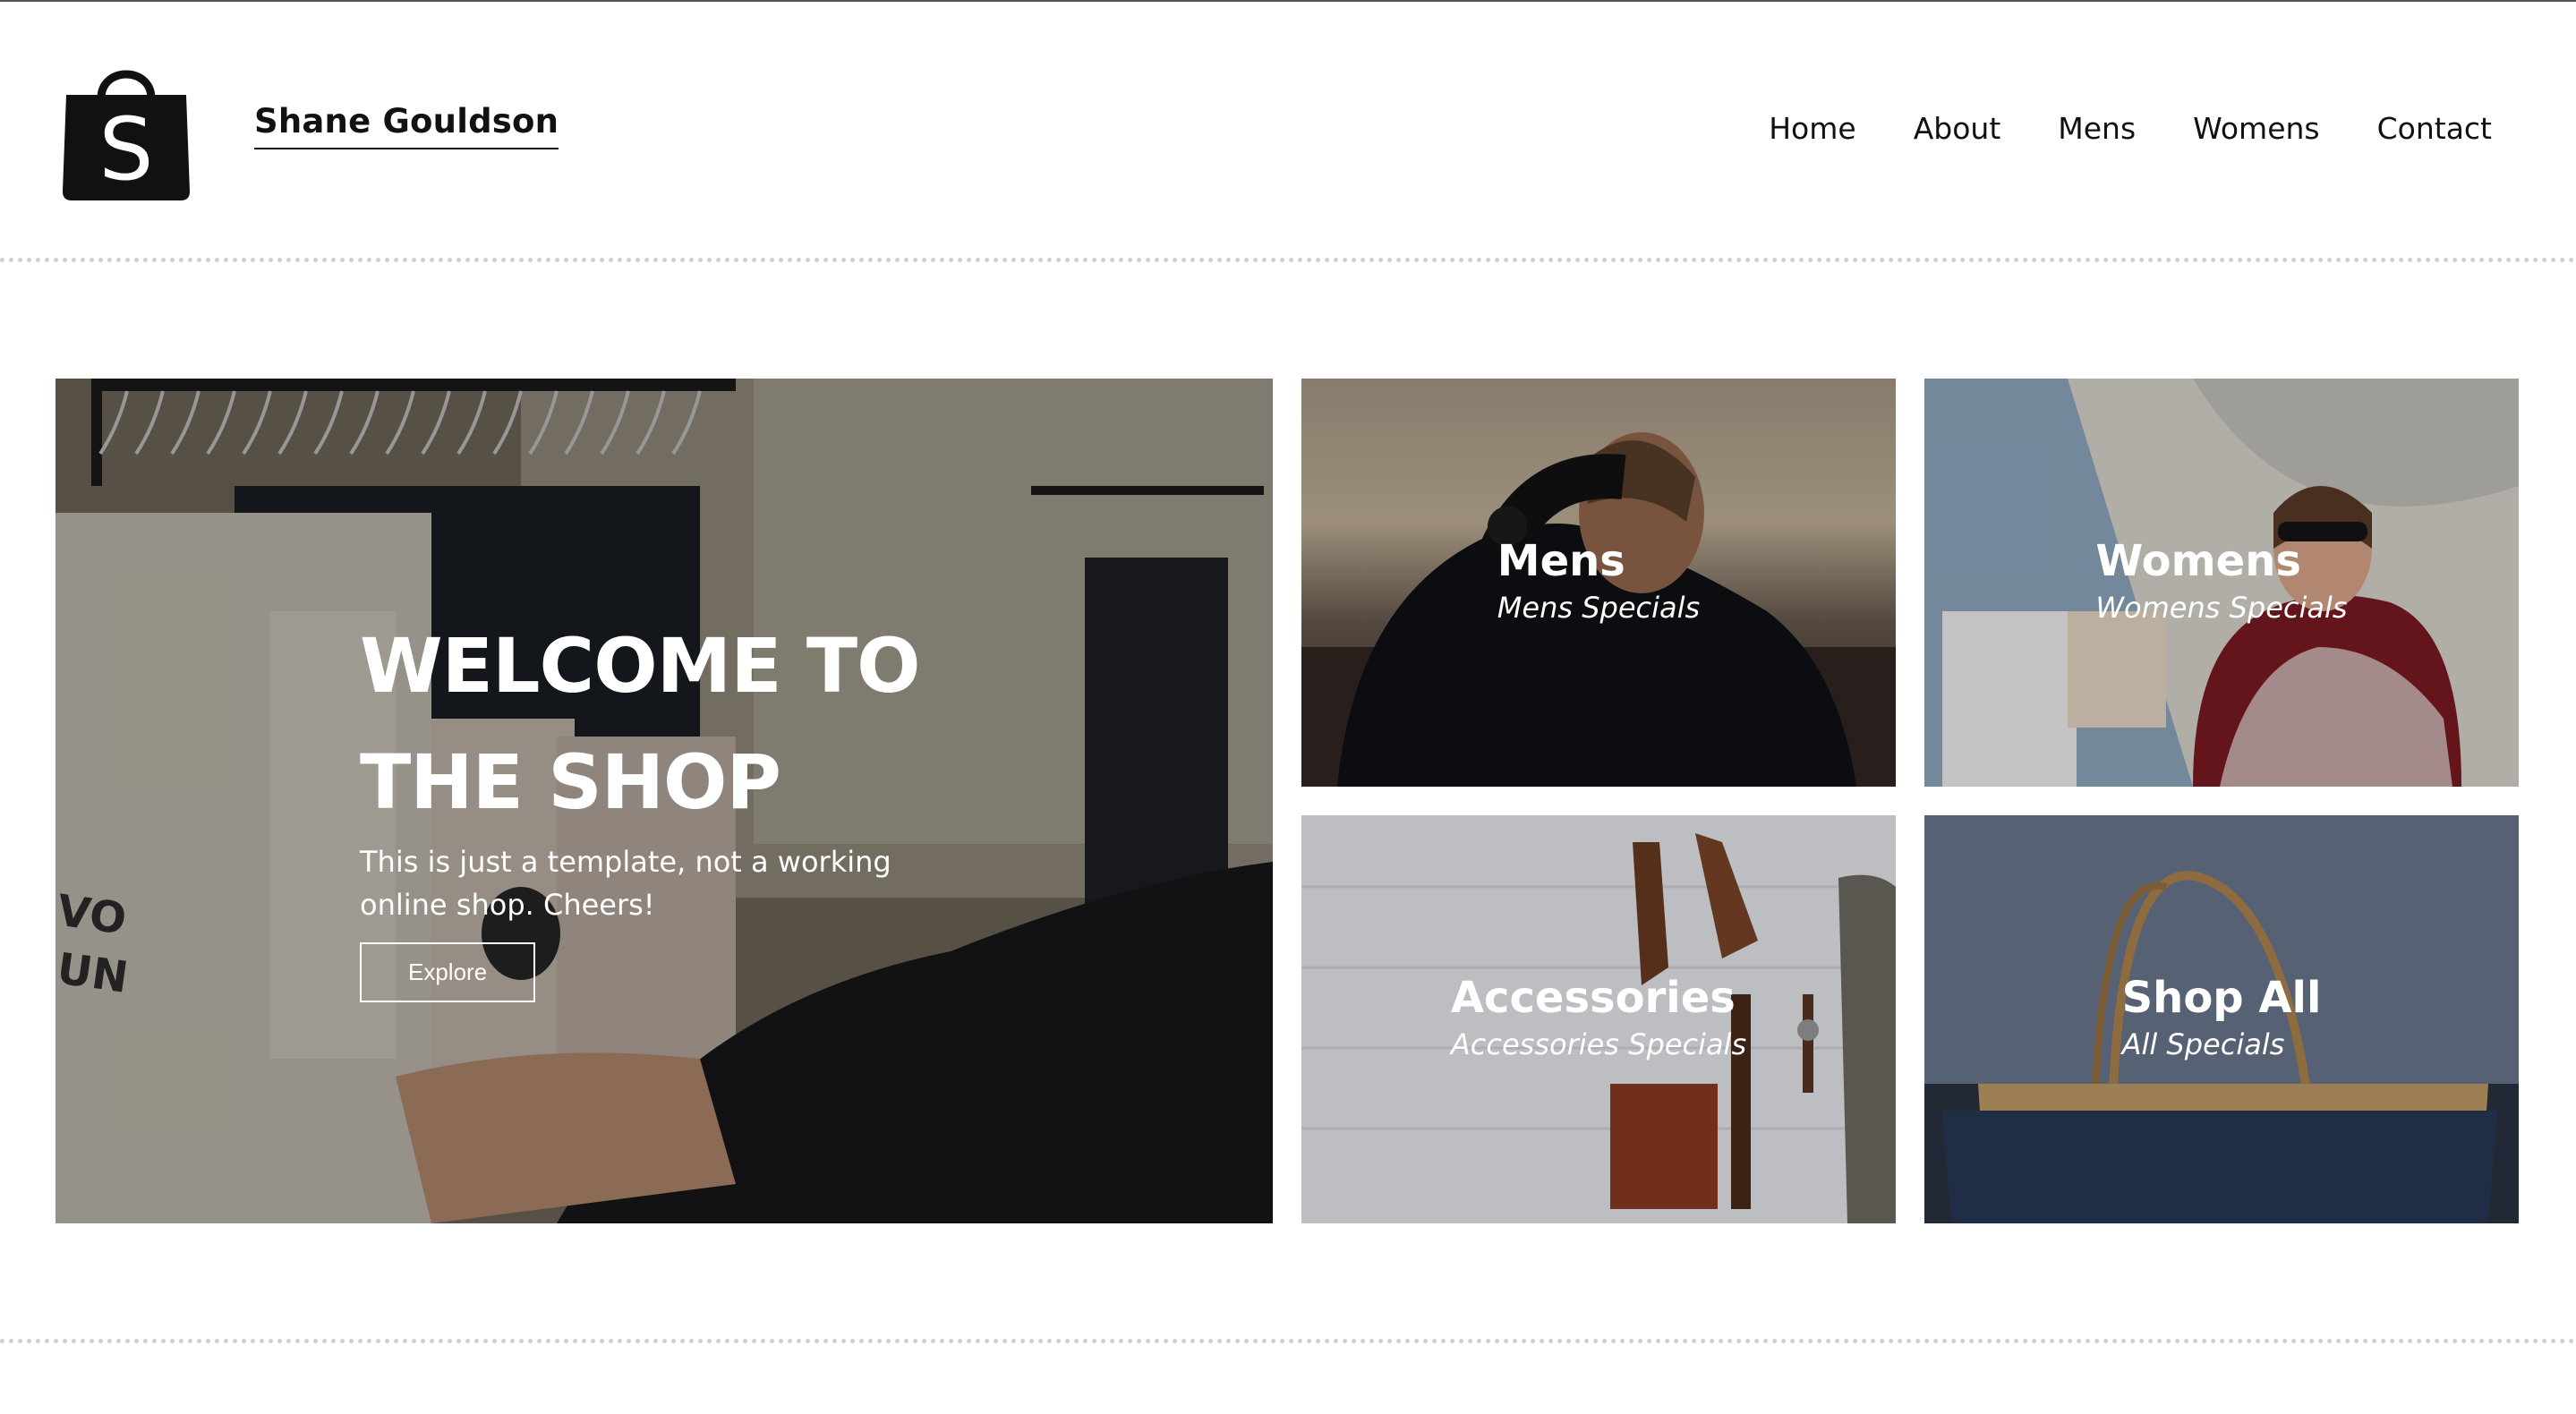 Image resolution: width=2576 pixels, height=1414 pixels. I want to click on header-divider, so click(1288, 260).